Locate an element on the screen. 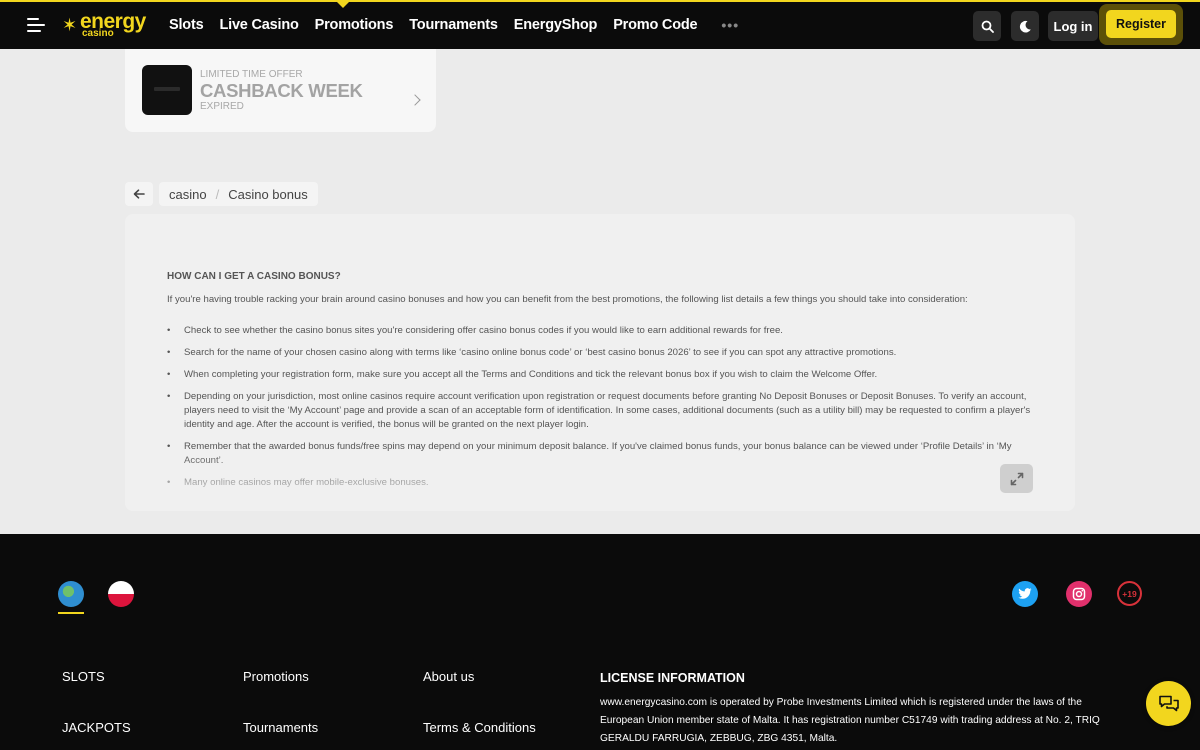  footer-link-promotions: Promotions is located at coordinates (276, 676).